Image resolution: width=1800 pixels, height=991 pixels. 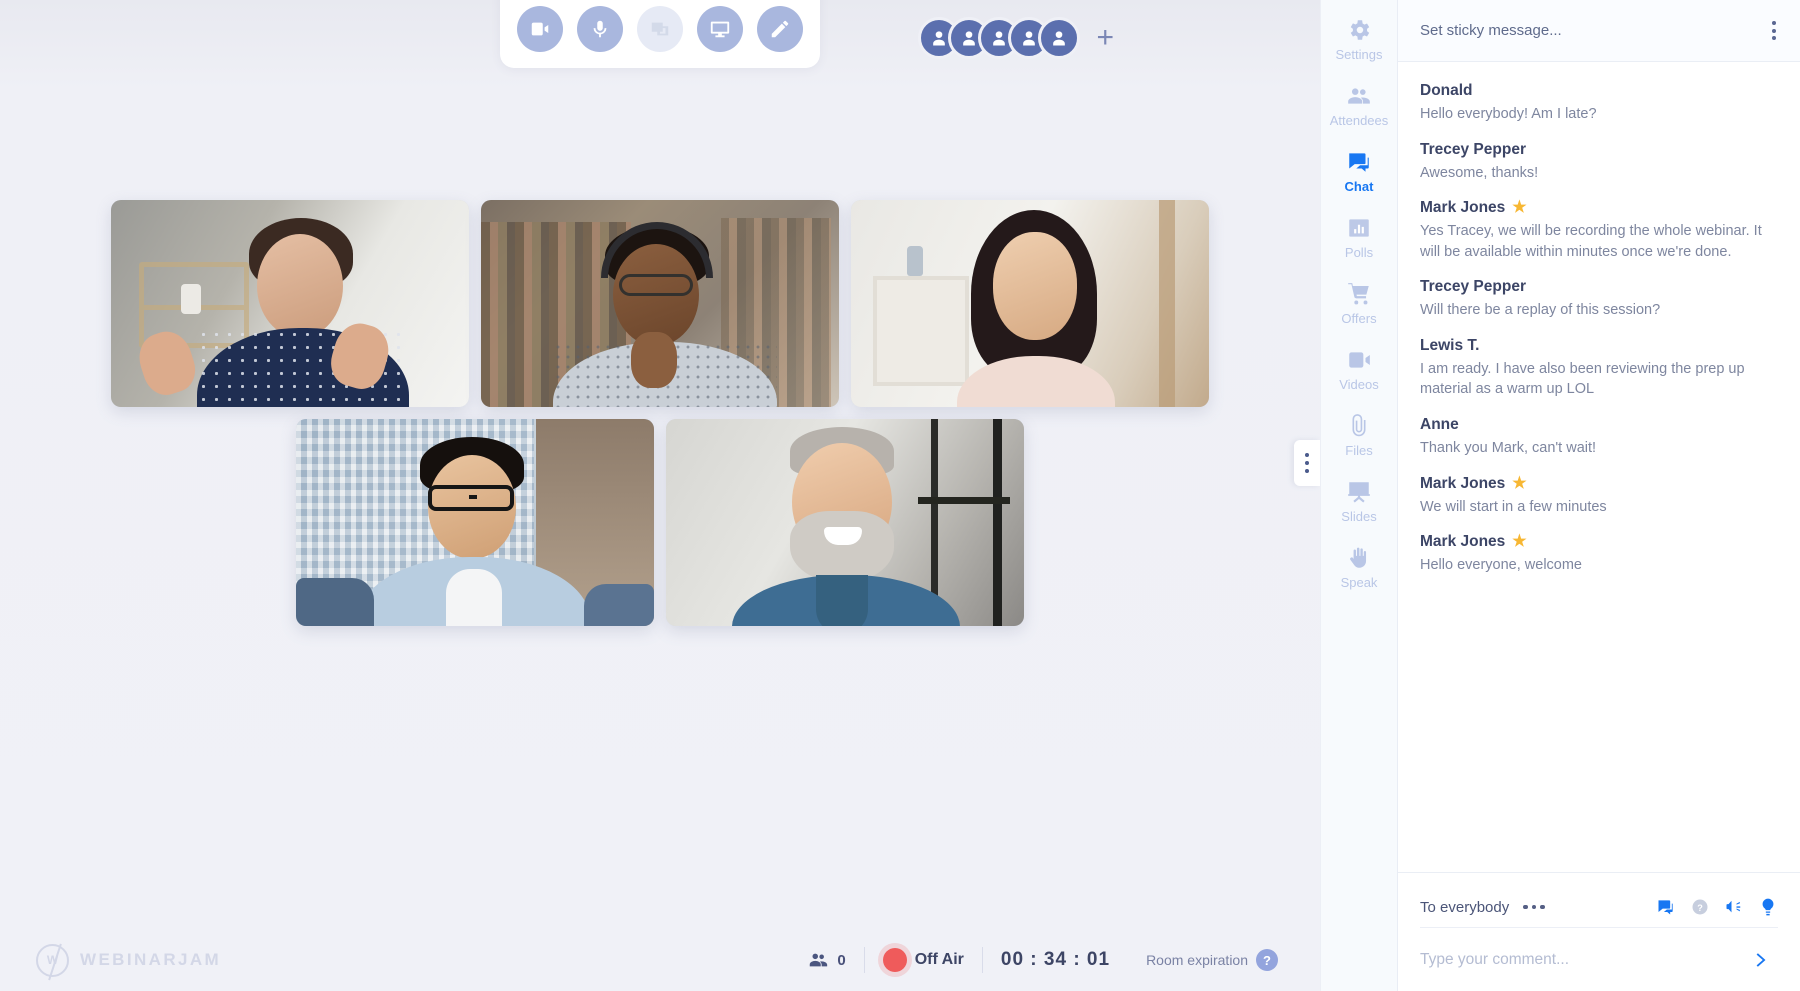 I want to click on message-text: Awesome, thanks!, so click(x=1479, y=172).